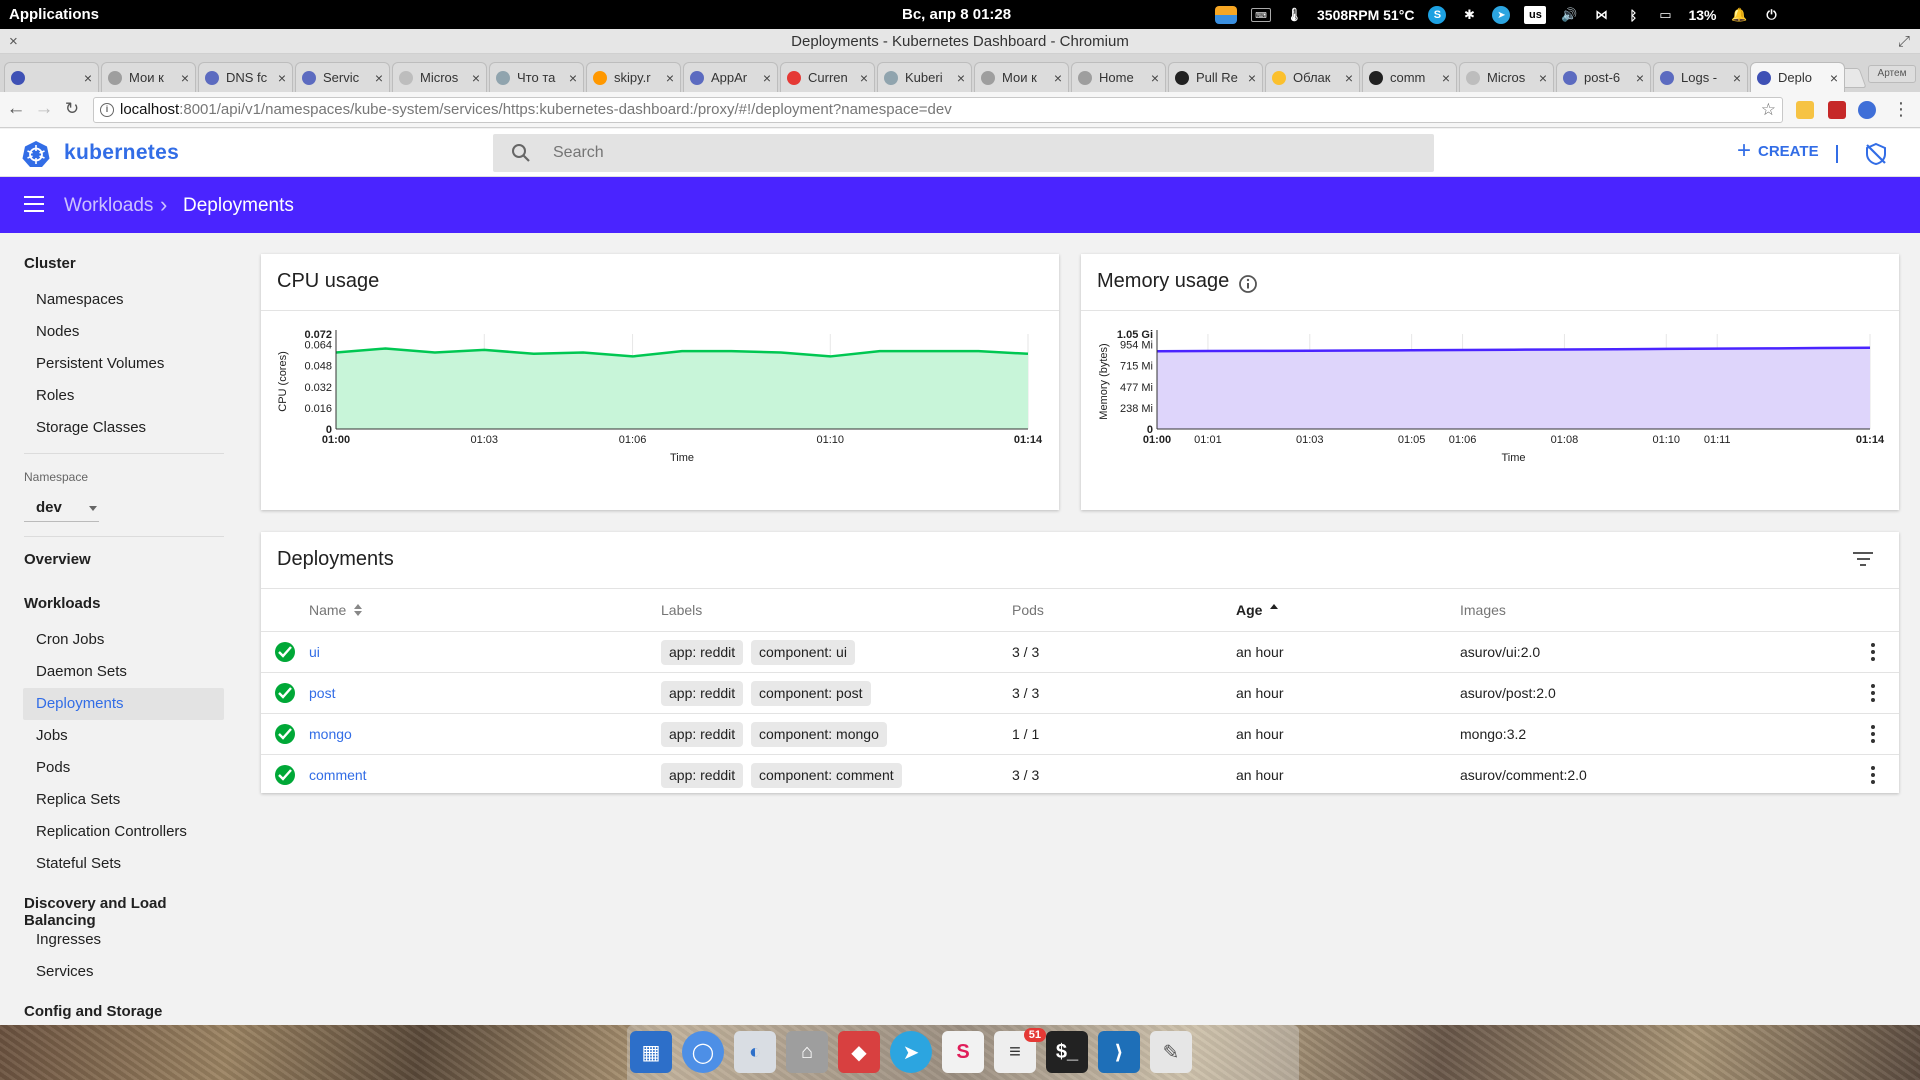  What do you see at coordinates (1778, 151) in the screenshot?
I see `create-button: + CREATE` at bounding box center [1778, 151].